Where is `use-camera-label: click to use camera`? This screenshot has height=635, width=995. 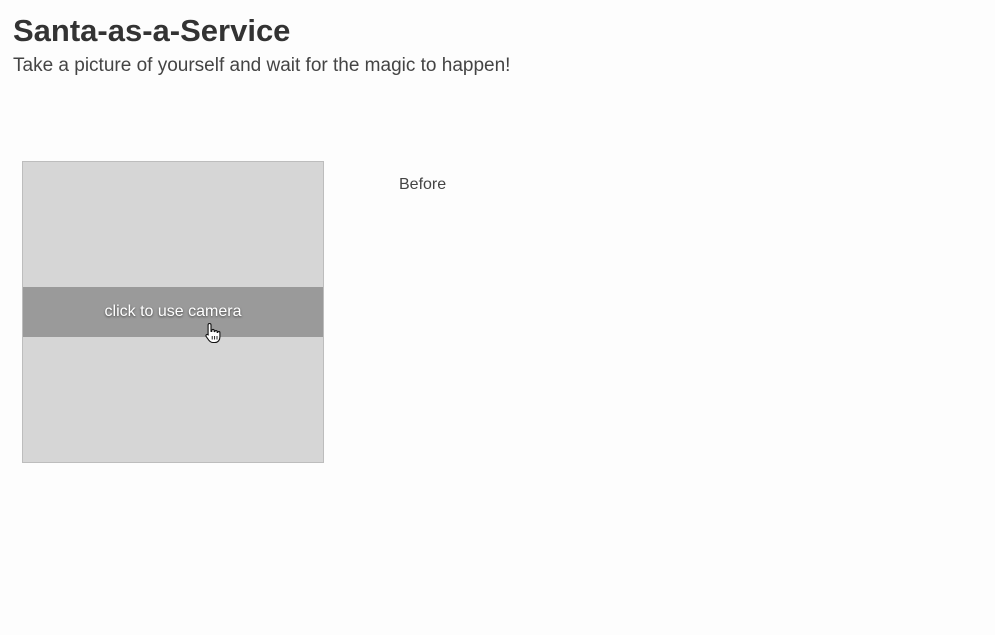 use-camera-label: click to use camera is located at coordinates (173, 311).